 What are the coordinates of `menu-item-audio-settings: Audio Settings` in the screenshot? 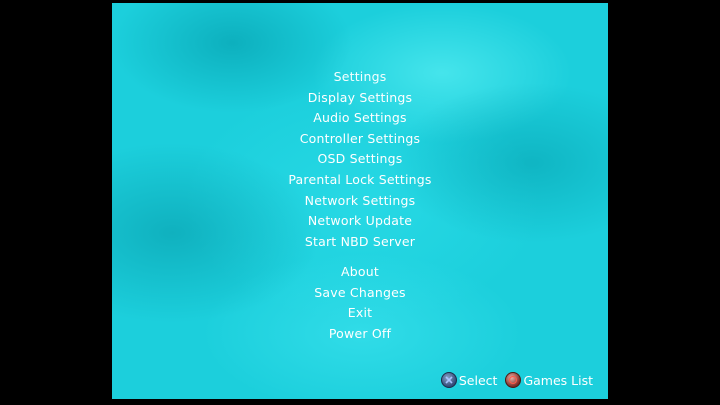 It's located at (360, 118).